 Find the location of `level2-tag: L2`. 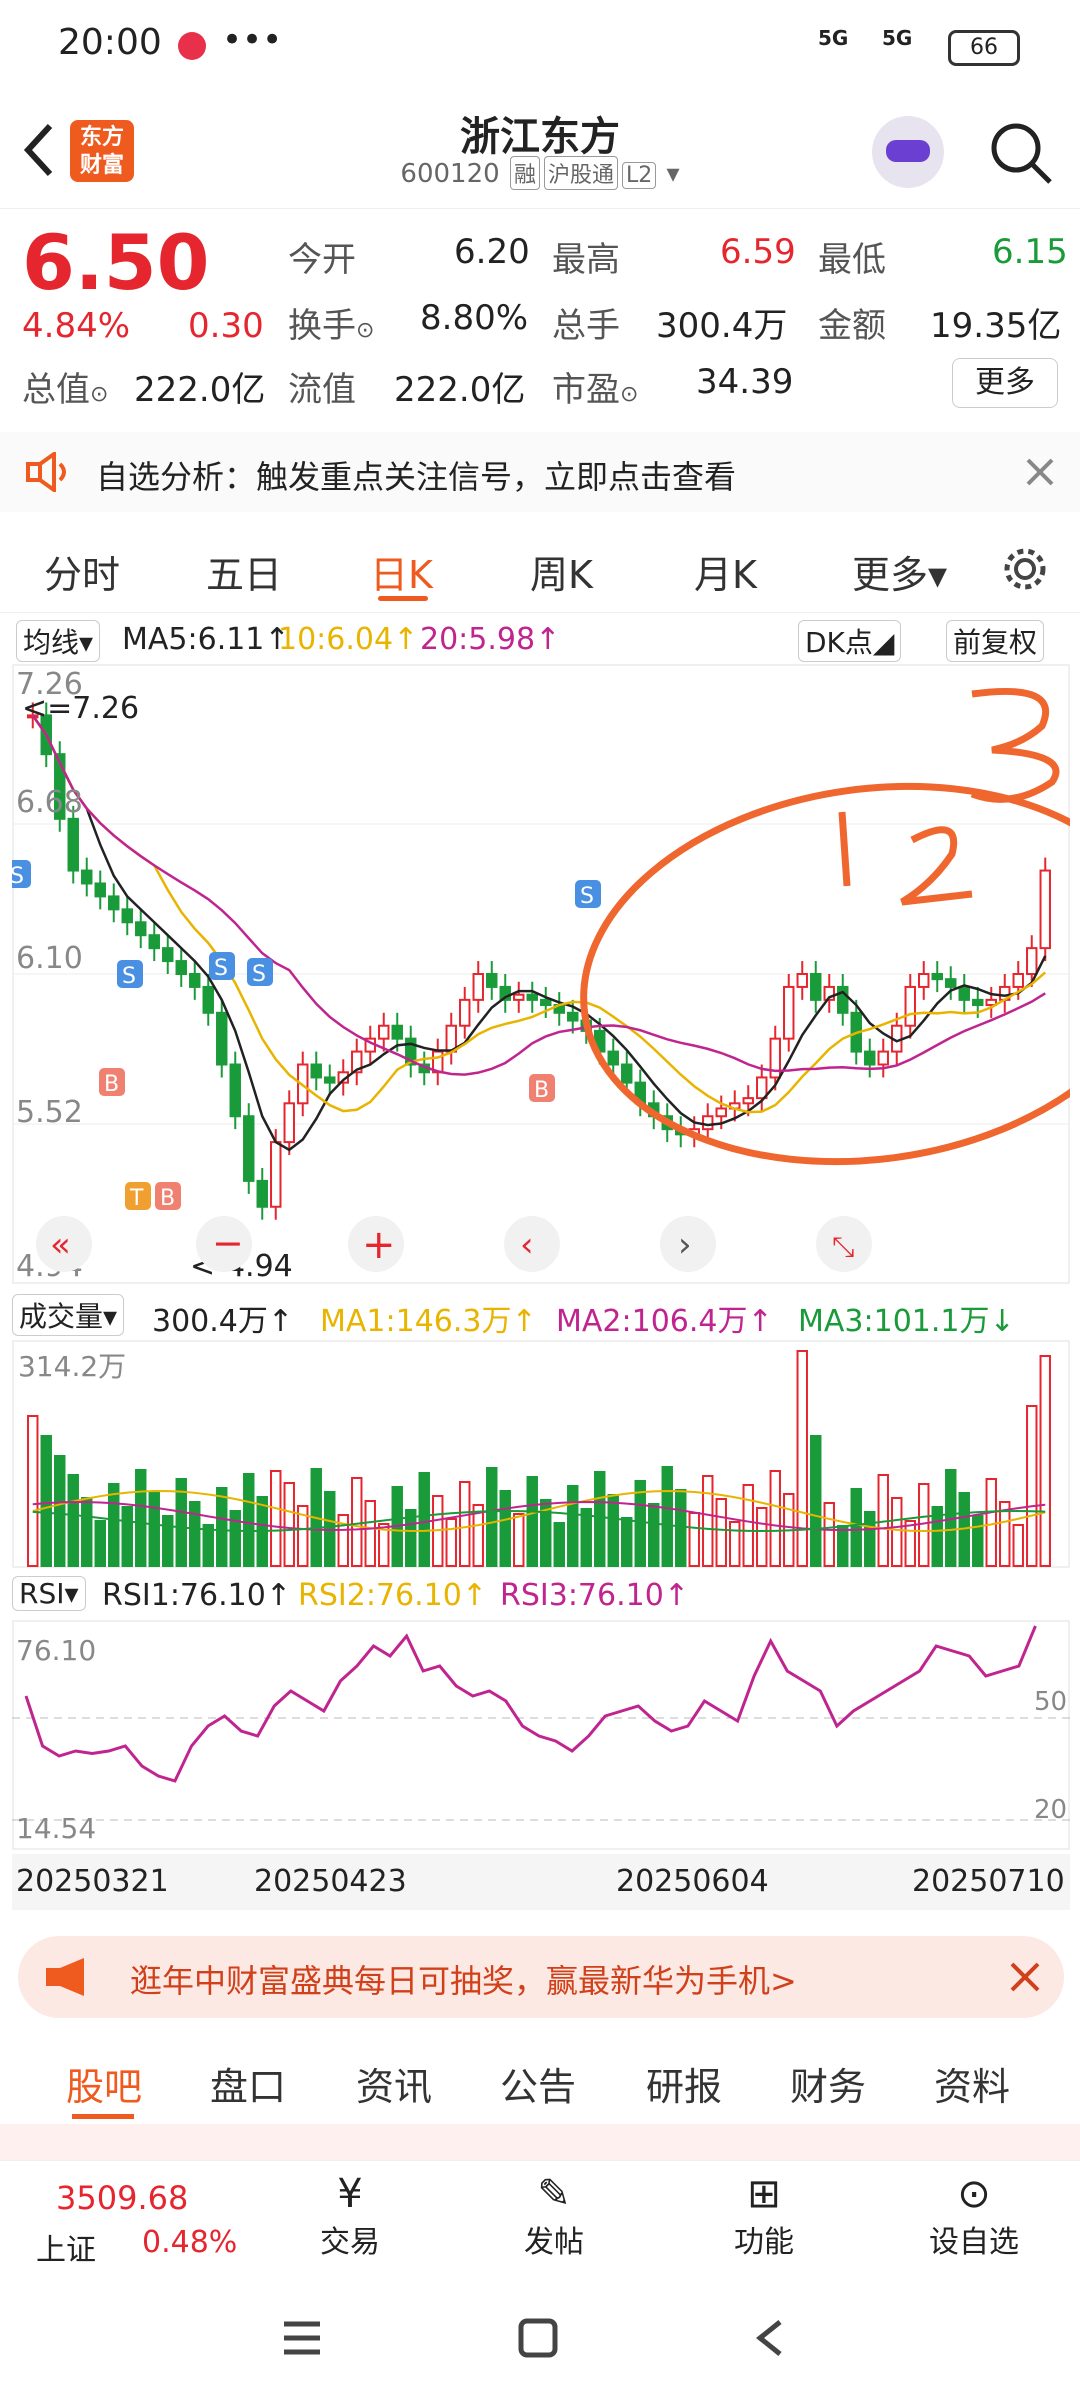

level2-tag: L2 is located at coordinates (639, 175).